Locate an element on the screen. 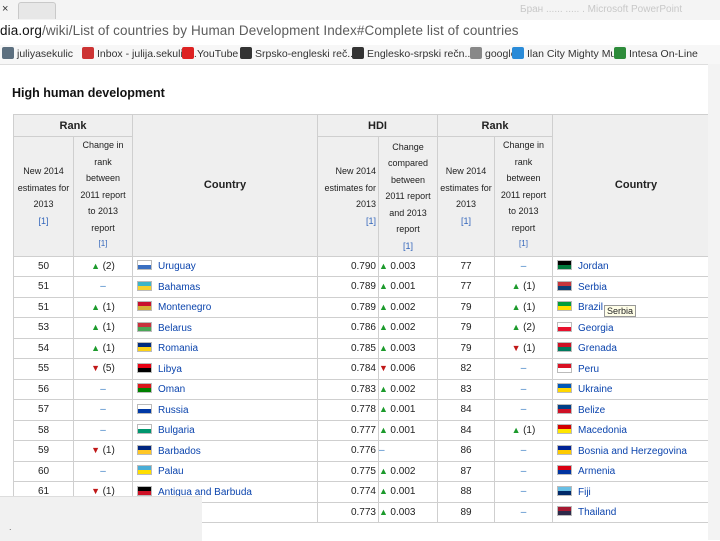  rank-change-cell-right: ▼ (1) is located at coordinates (523, 348).